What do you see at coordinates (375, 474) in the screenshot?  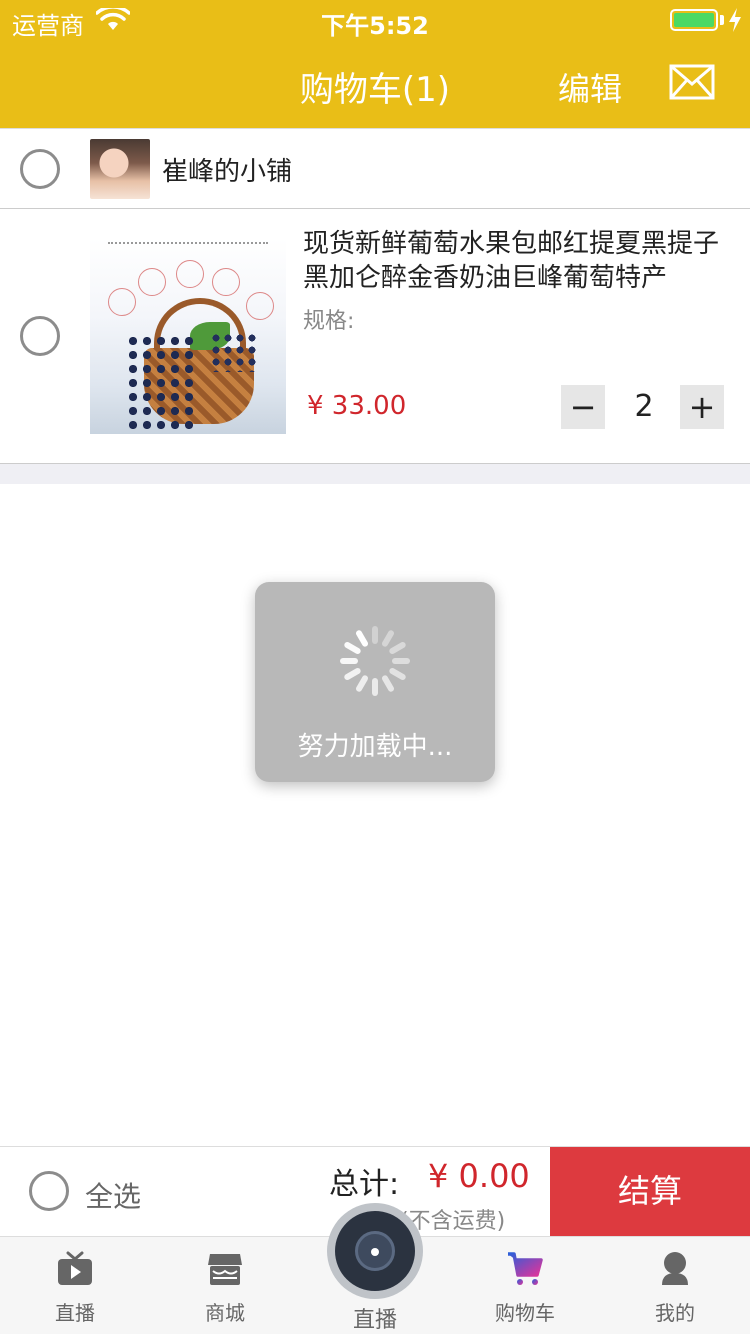 I see `section-divider` at bounding box center [375, 474].